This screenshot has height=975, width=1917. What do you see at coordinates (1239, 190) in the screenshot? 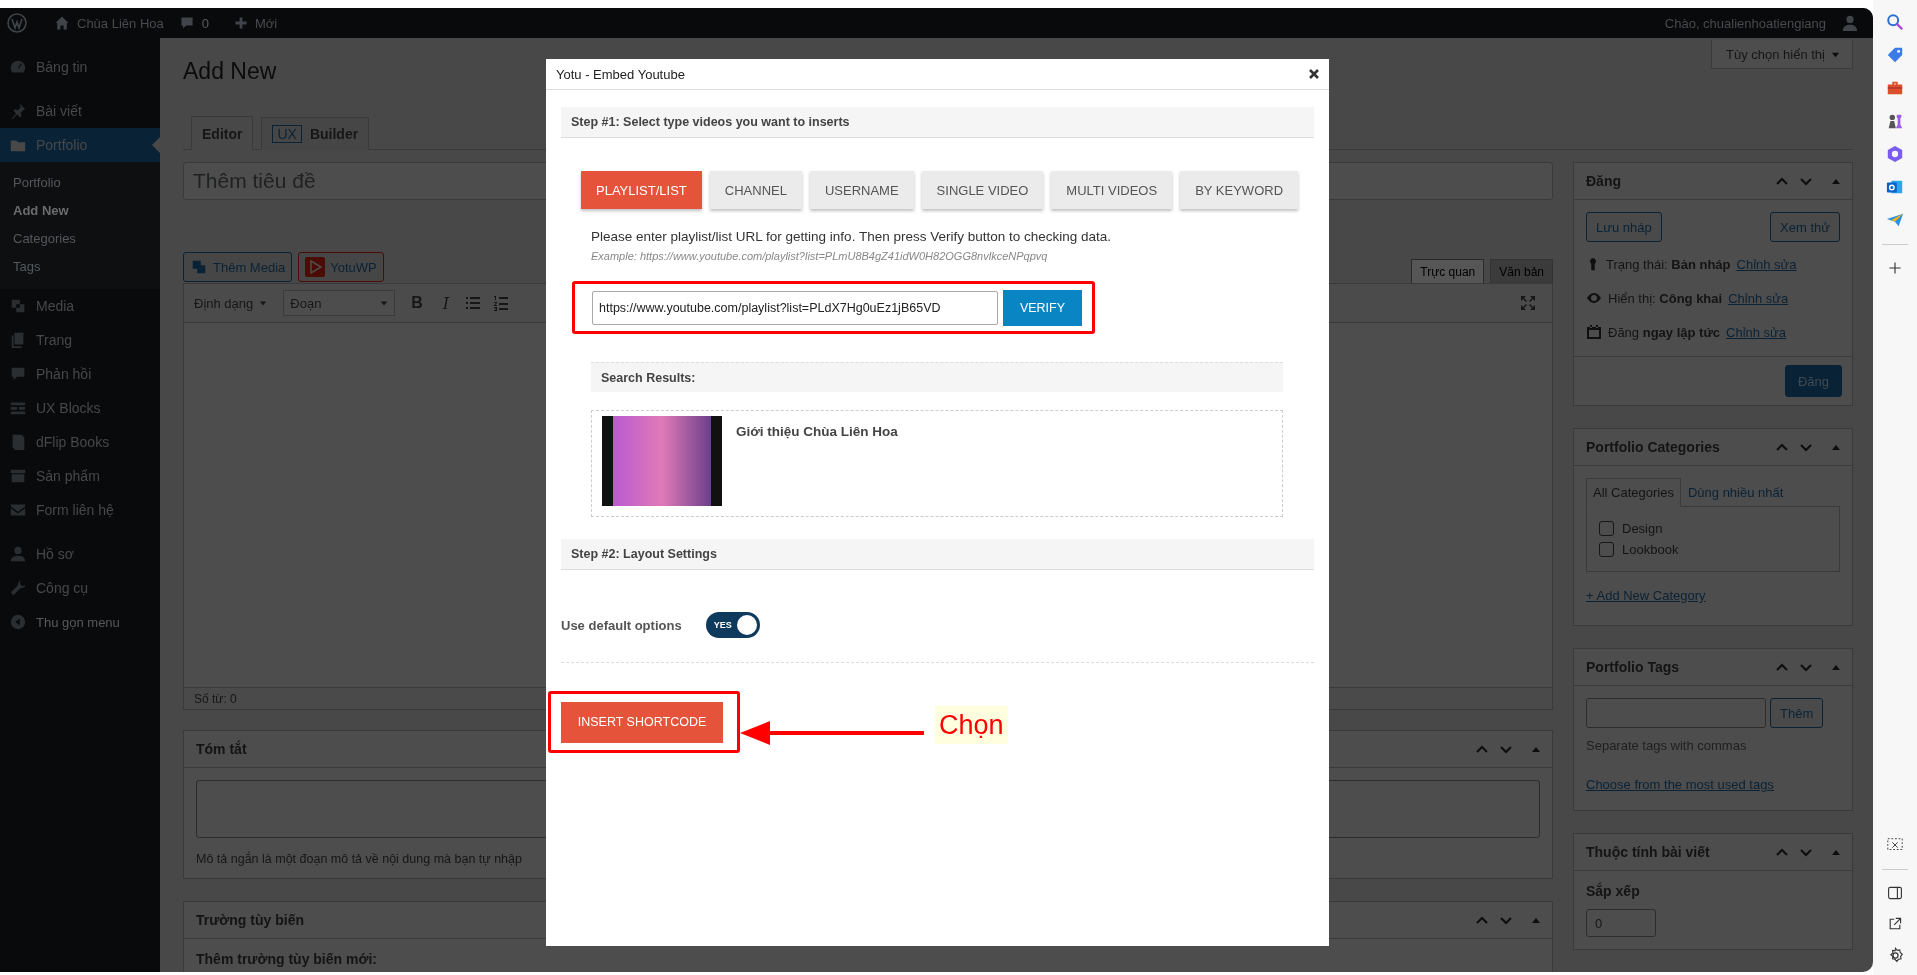
I see `video-type-button: BY KEYWORD` at bounding box center [1239, 190].